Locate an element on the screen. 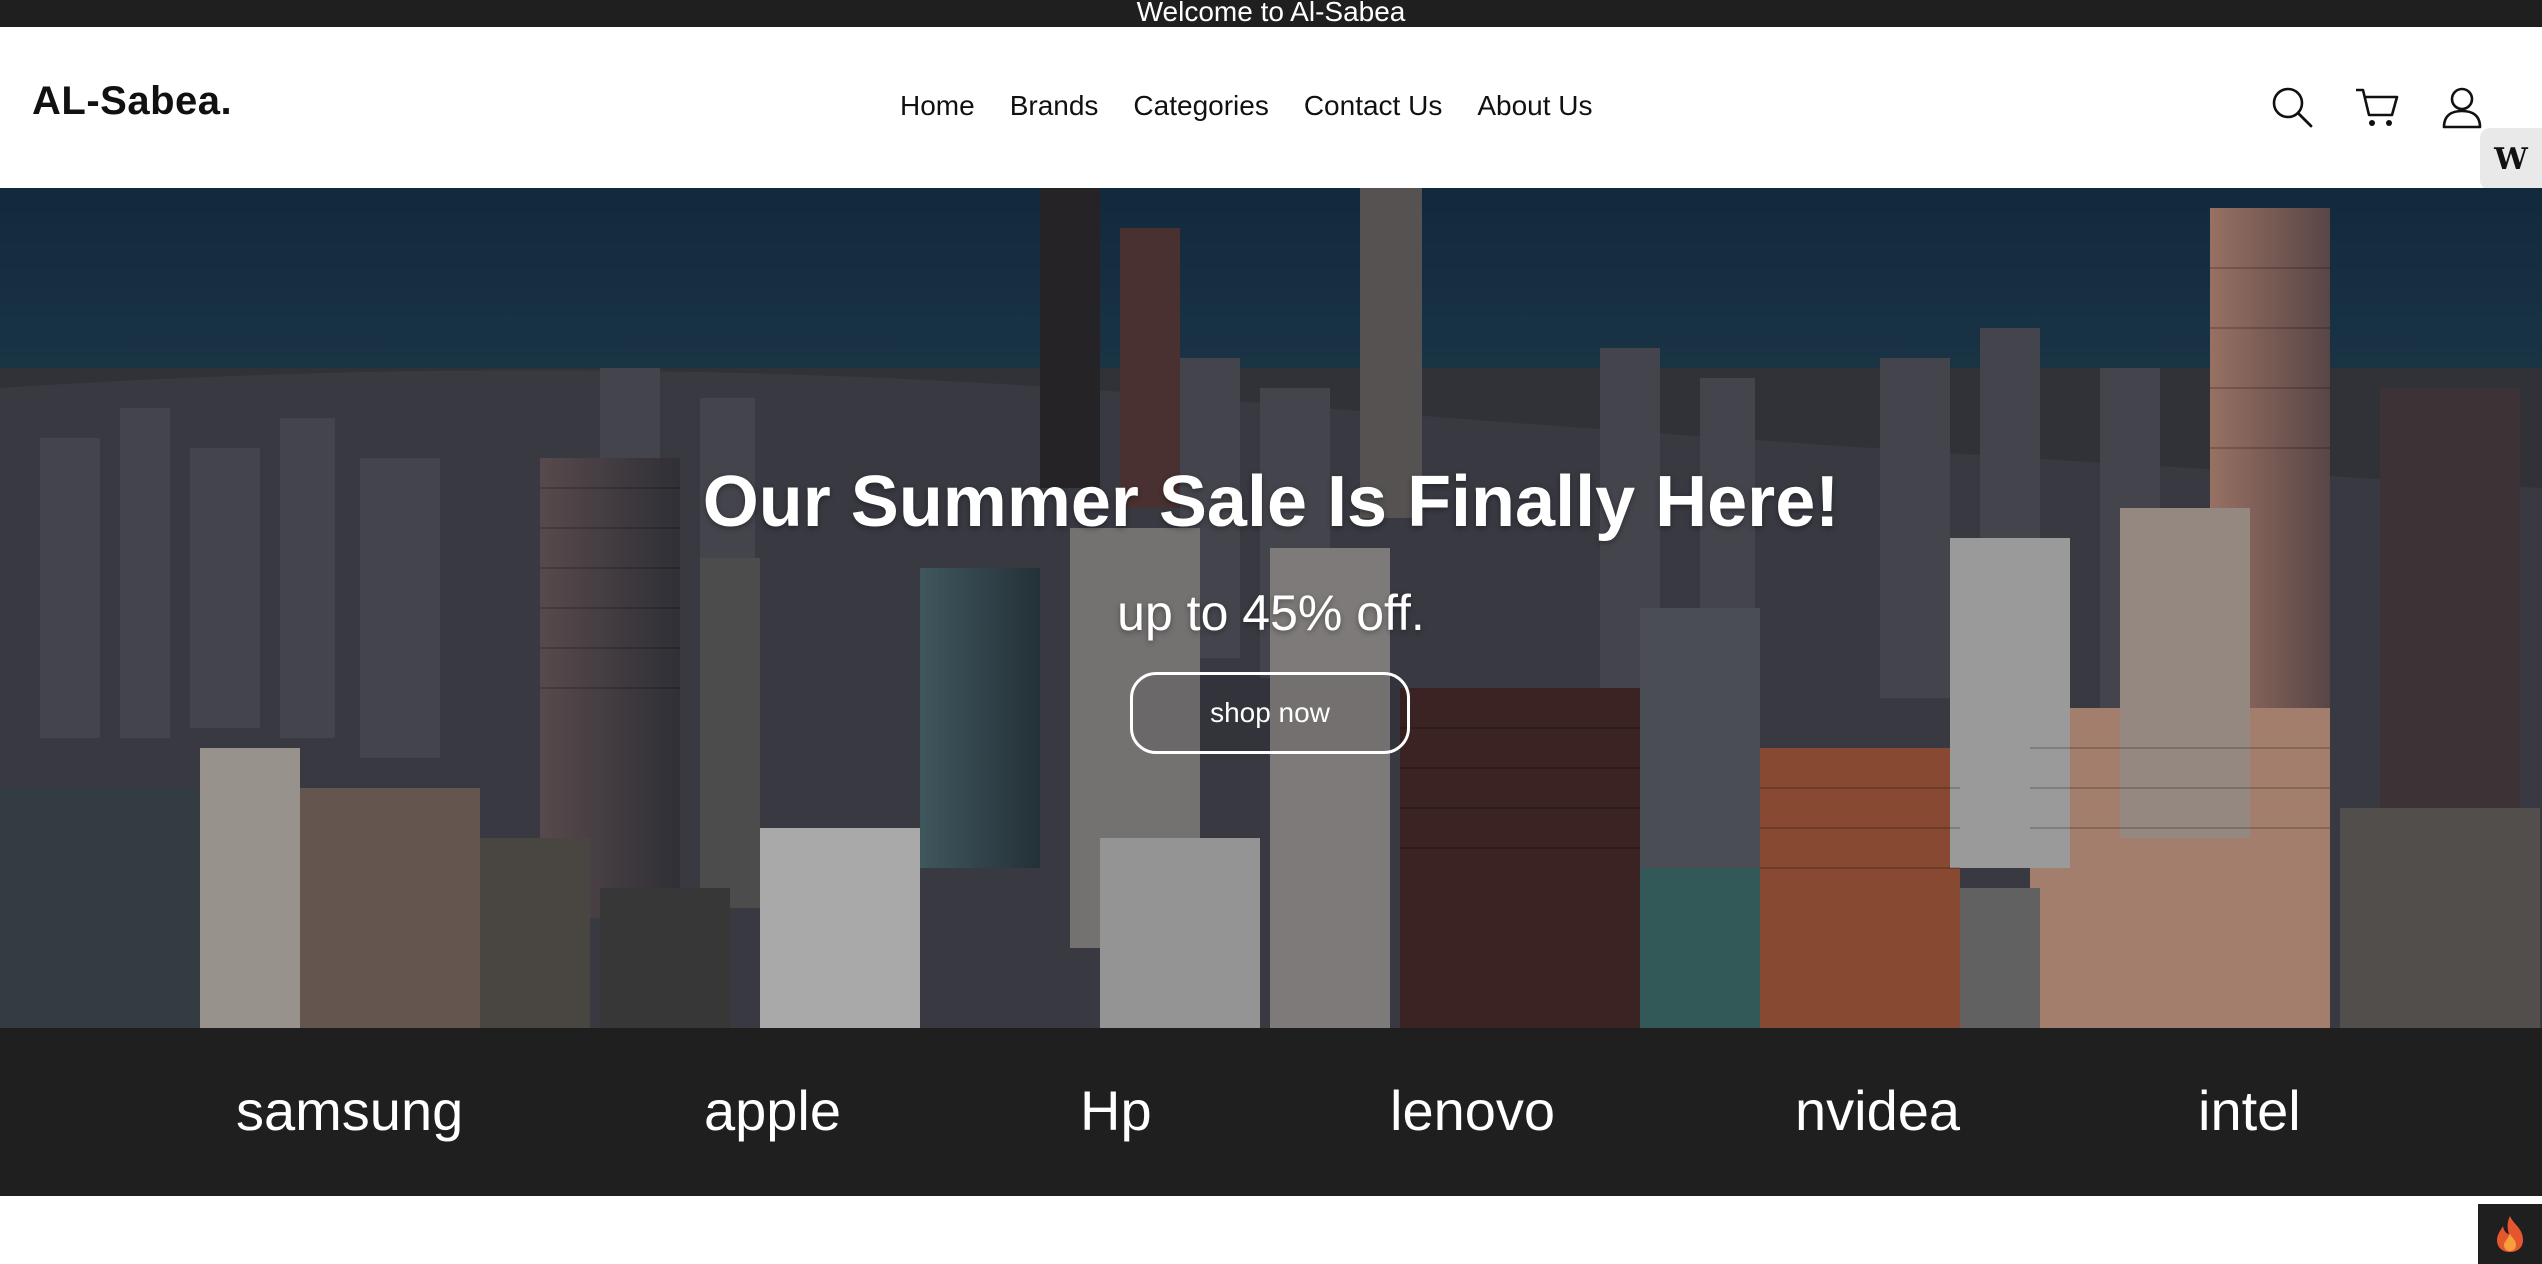 The width and height of the screenshot is (2542, 1264). cart-icon is located at coordinates (2377, 107).